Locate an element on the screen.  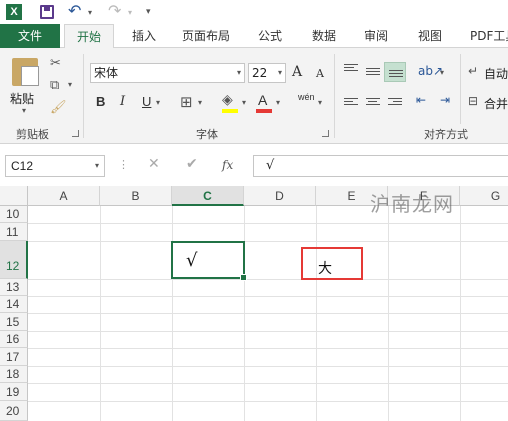
row-header-11: 11 is located at coordinates (14, 232).